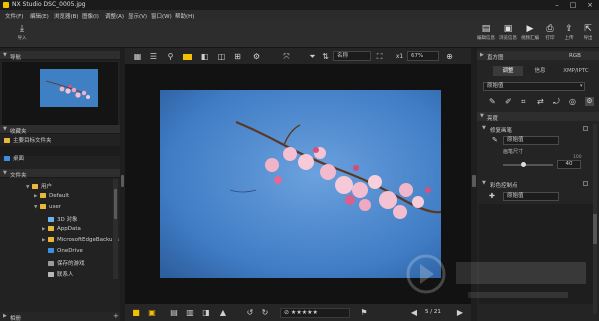 Image resolution: width=599 pixels, height=321 pixels. I want to click on zoom-1x-icon: x1, so click(399, 56).